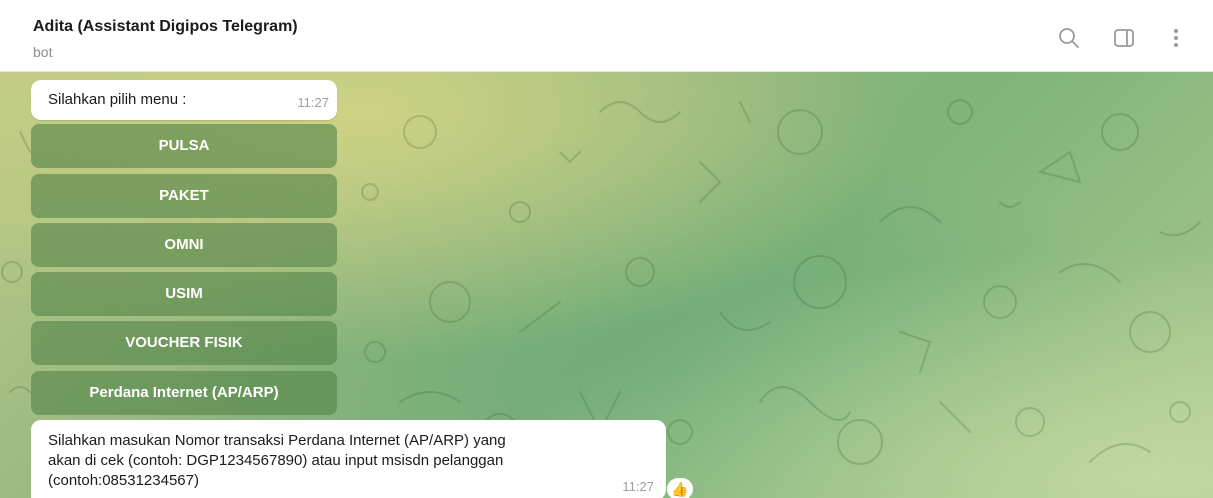 This screenshot has width=1213, height=498. Describe the element at coordinates (1176, 38) in the screenshot. I see `more-vertical-icon` at that location.